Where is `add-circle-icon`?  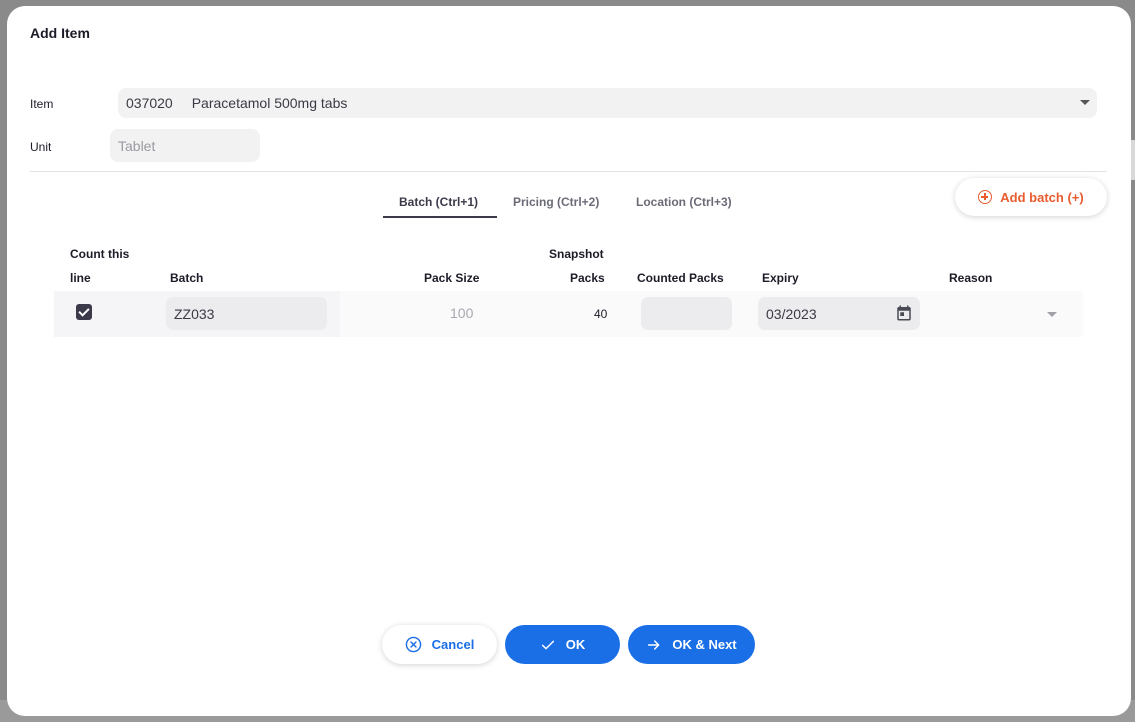
add-circle-icon is located at coordinates (985, 197).